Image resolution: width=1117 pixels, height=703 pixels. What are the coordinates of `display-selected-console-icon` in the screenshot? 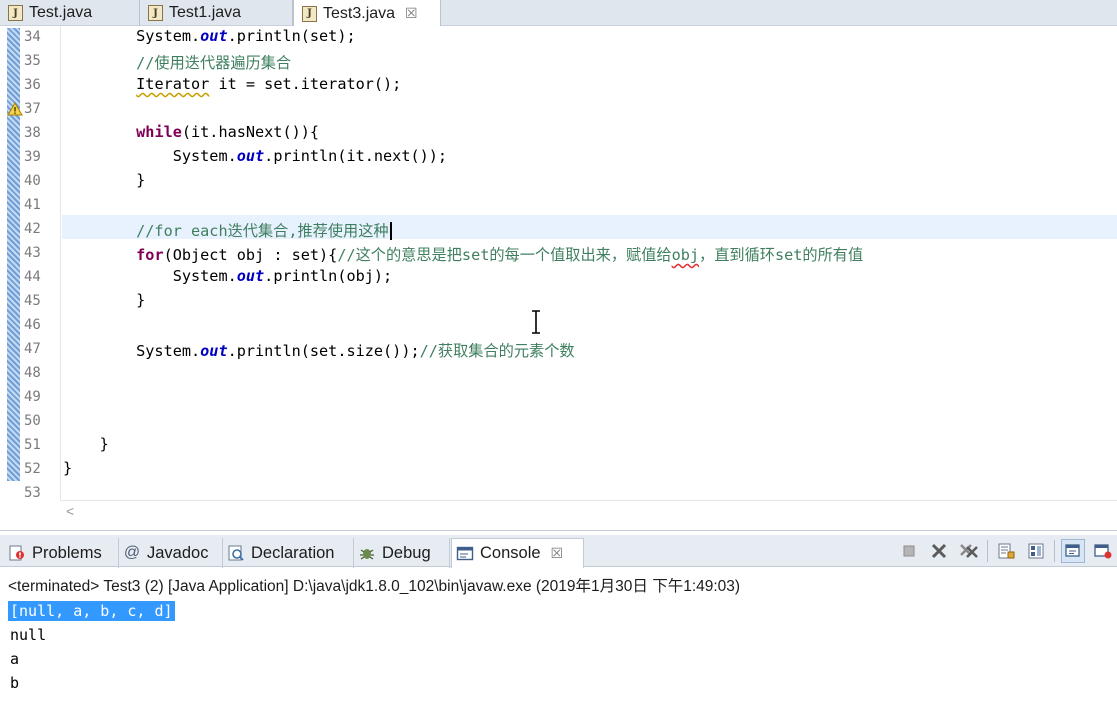 It's located at (1103, 551).